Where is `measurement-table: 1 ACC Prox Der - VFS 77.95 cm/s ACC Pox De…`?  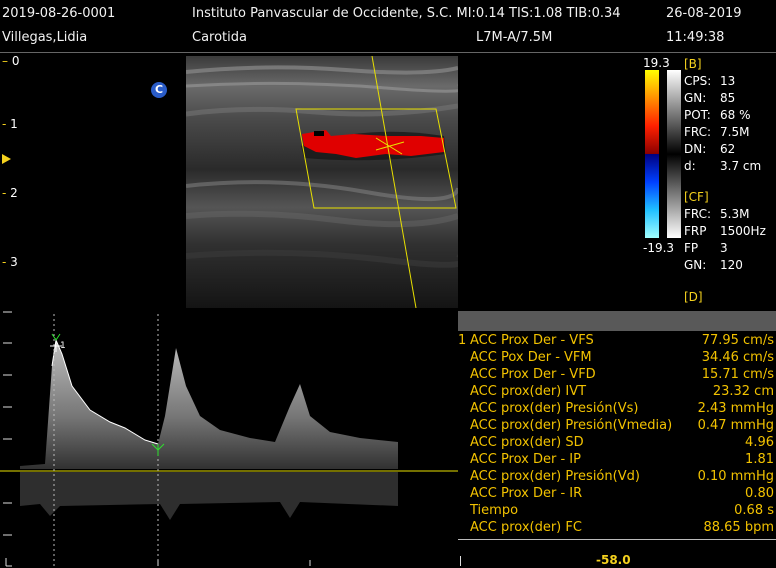
measurement-table: 1 ACC Prox Der - VFS 77.95 cm/s ACC Pox De… is located at coordinates (617, 435).